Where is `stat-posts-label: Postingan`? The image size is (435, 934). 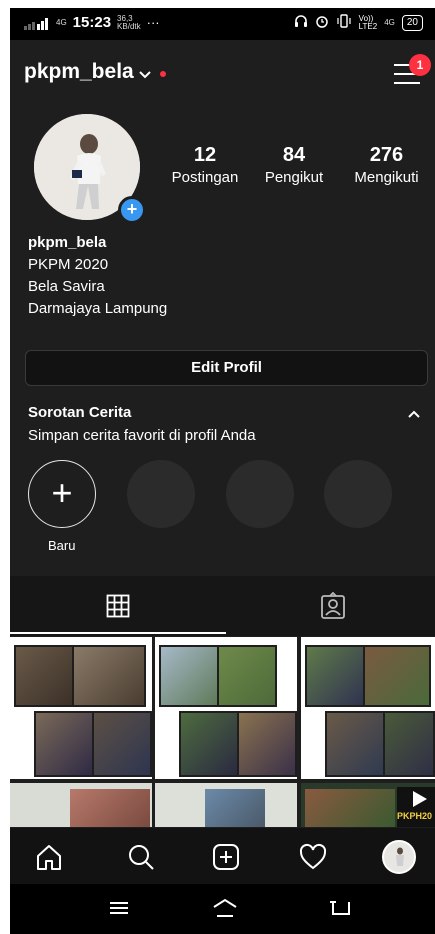
stat-posts-label: Postingan is located at coordinates (205, 177).